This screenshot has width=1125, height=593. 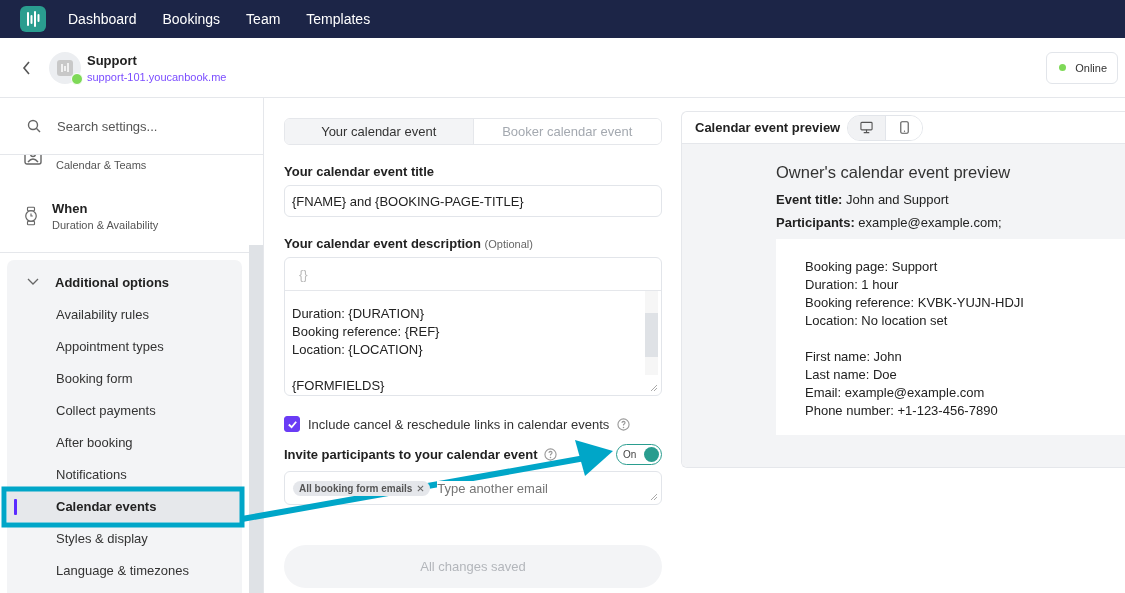 I want to click on nav-link: Templates, so click(x=338, y=19).